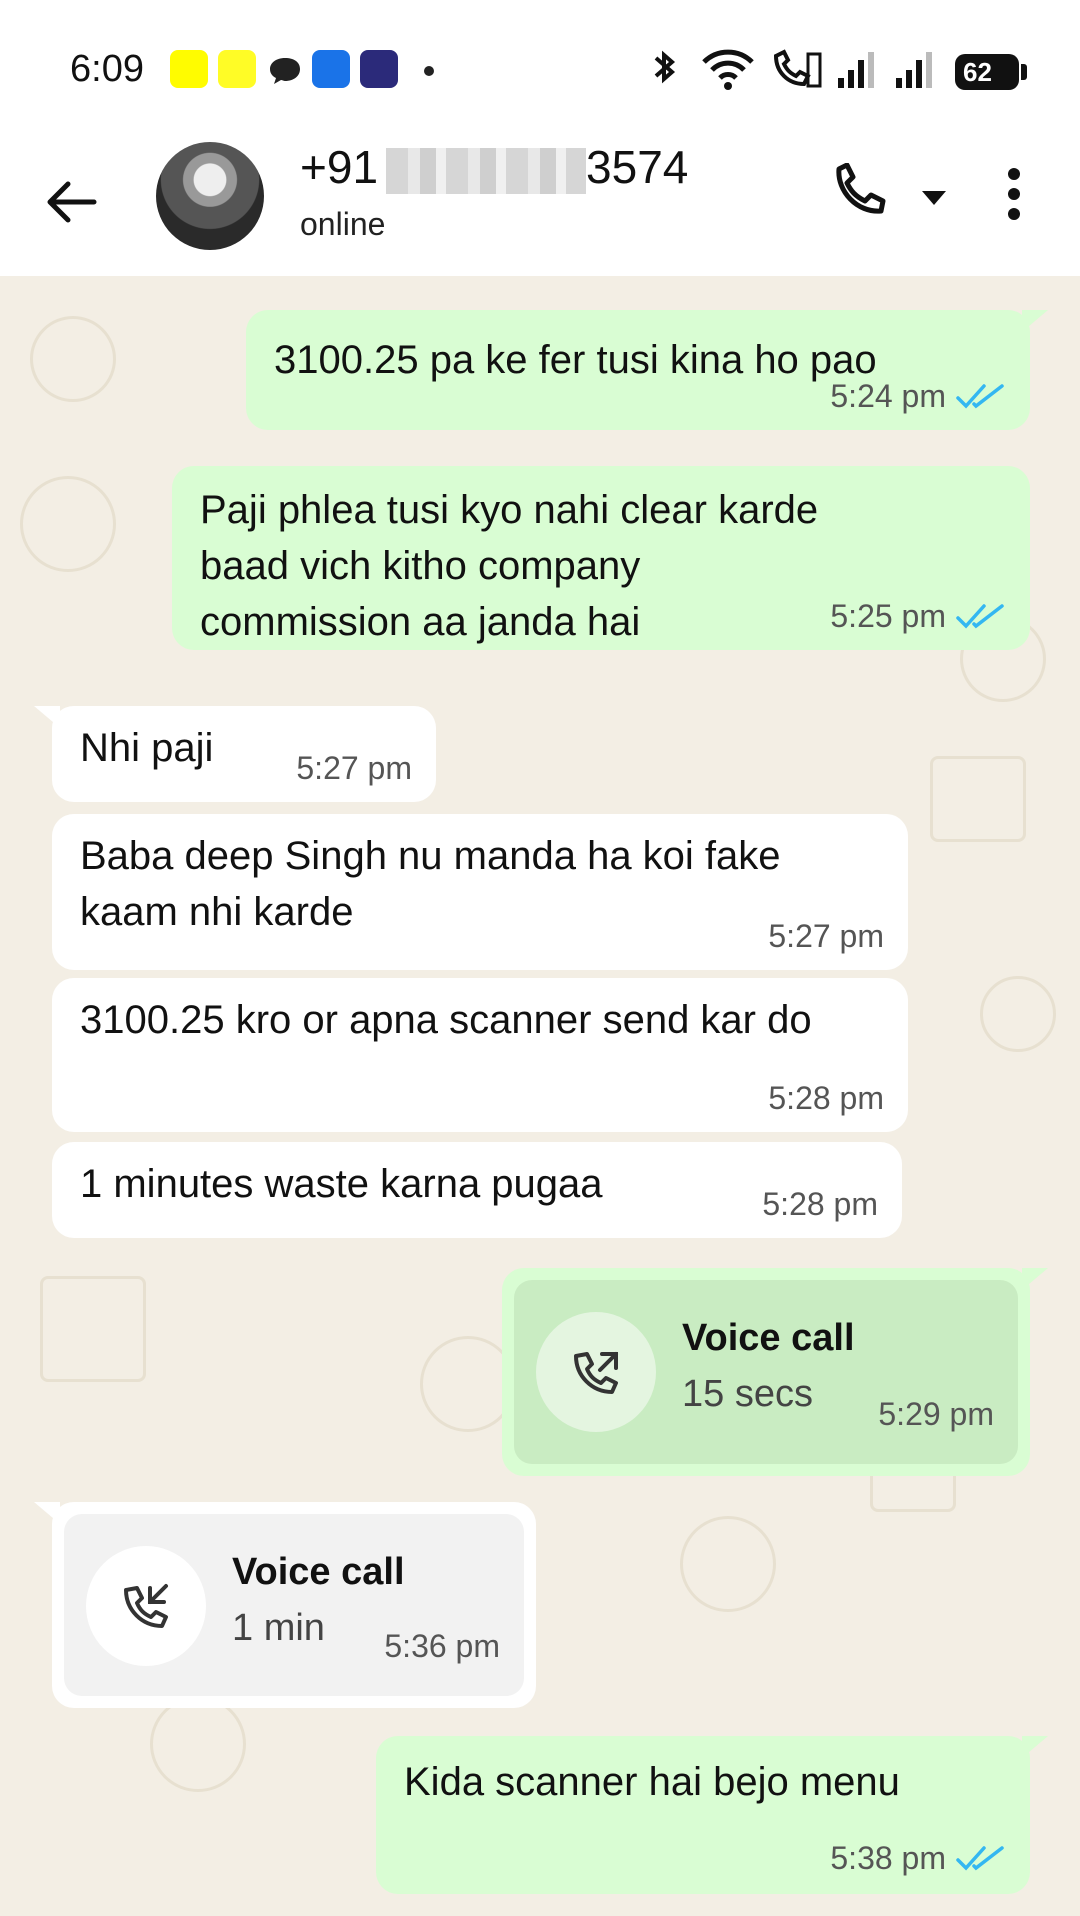 This screenshot has width=1080, height=1916. I want to click on incoming-call-icon, so click(146, 1606).